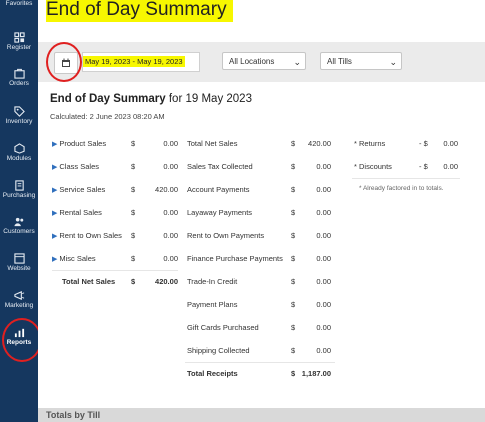 This screenshot has width=485, height=422. What do you see at coordinates (259, 169) in the screenshot?
I see `list-item: Sales Tax Collected $ 0.00` at bounding box center [259, 169].